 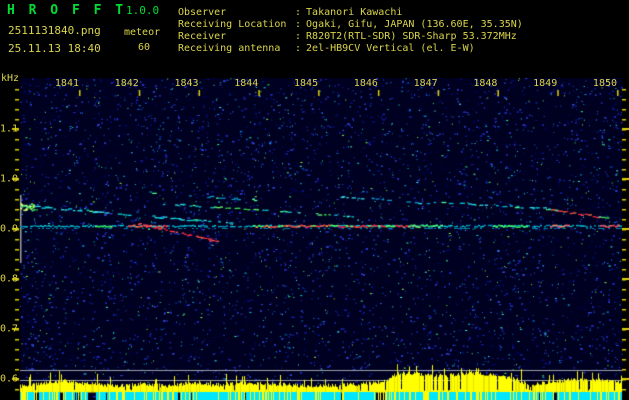 I want to click on output-filename: 2511131840.png, so click(x=54, y=30).